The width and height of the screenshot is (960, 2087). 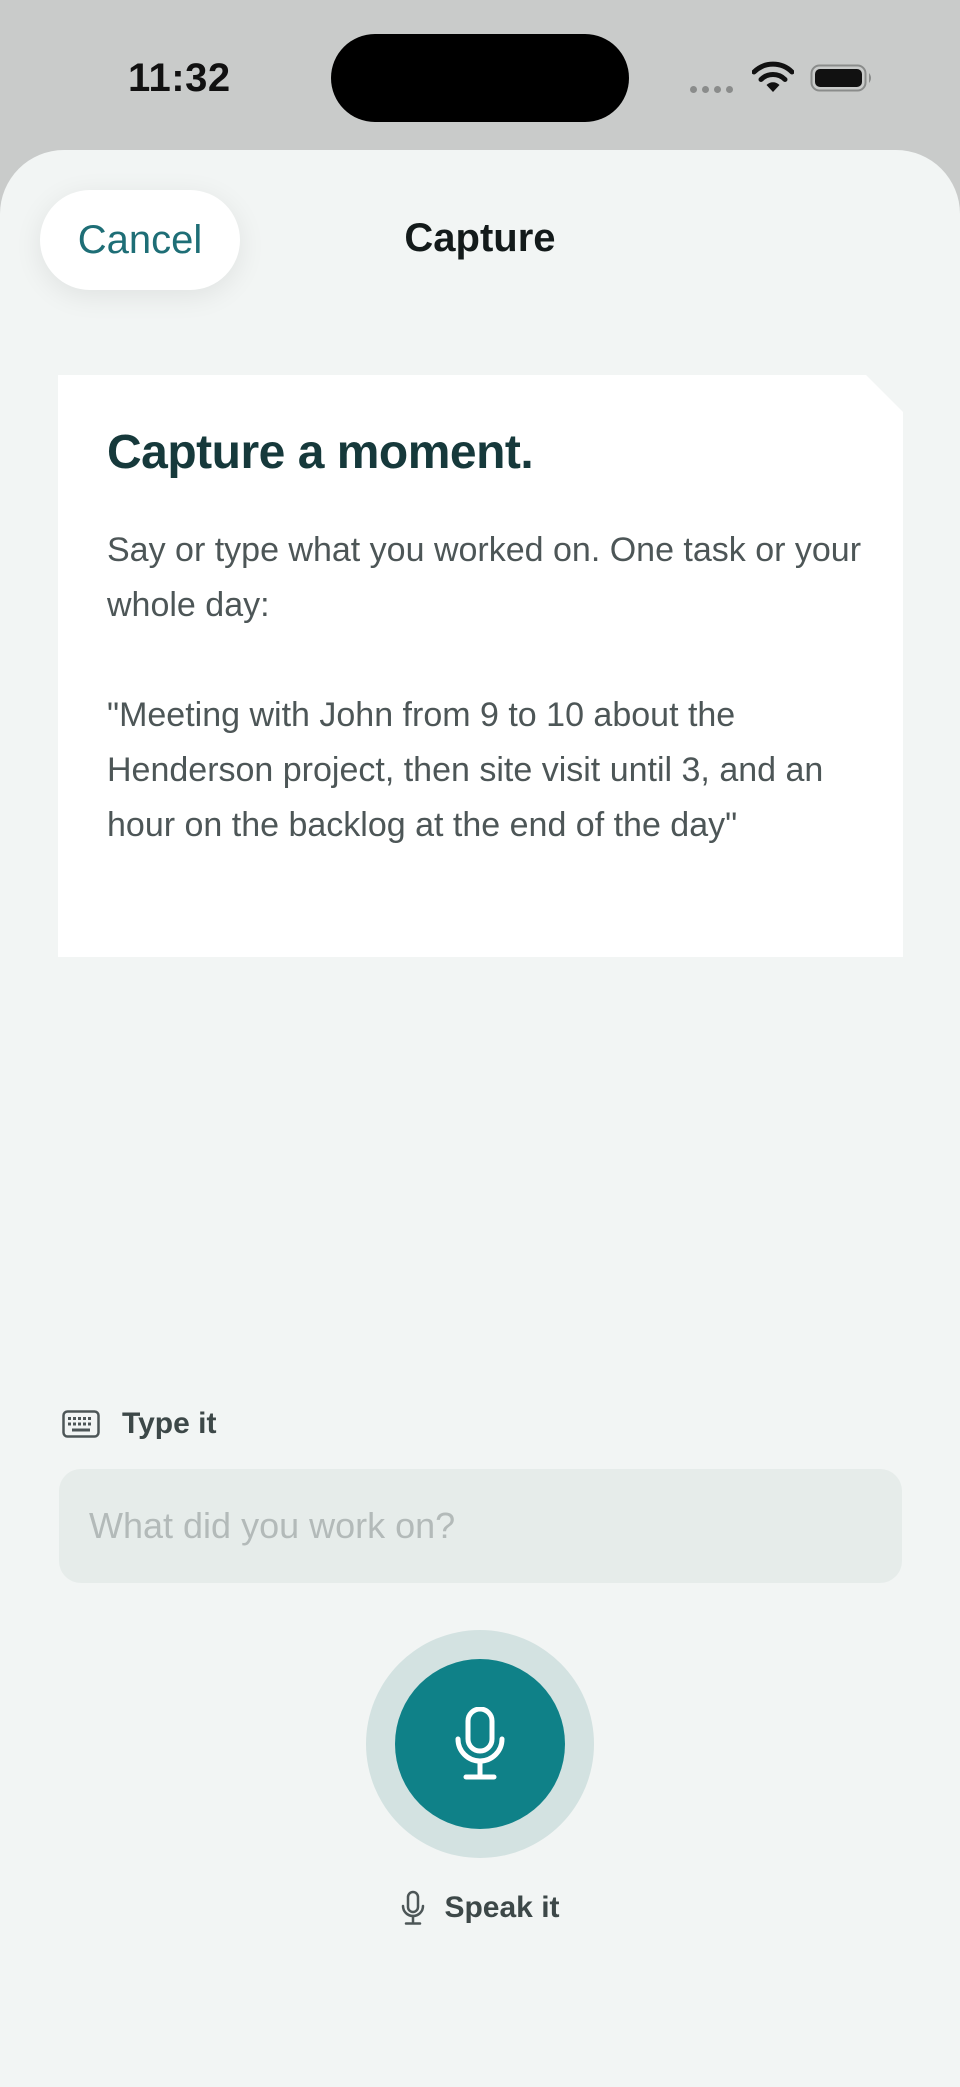 I want to click on type-it-label-row: Type it, so click(x=139, y=1424).